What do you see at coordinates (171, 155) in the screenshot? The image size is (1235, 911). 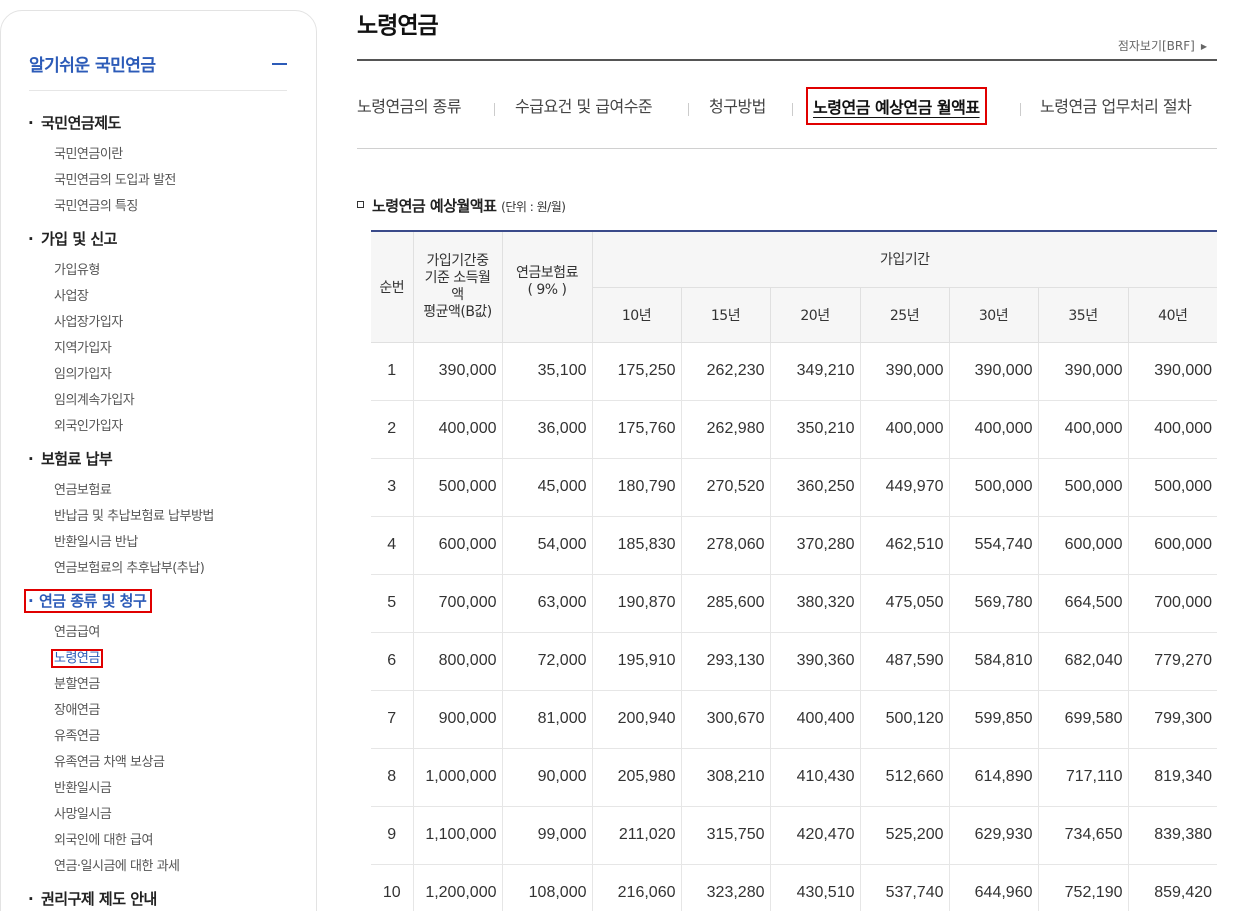 I see `sidebar-item: 국민연금이란` at bounding box center [171, 155].